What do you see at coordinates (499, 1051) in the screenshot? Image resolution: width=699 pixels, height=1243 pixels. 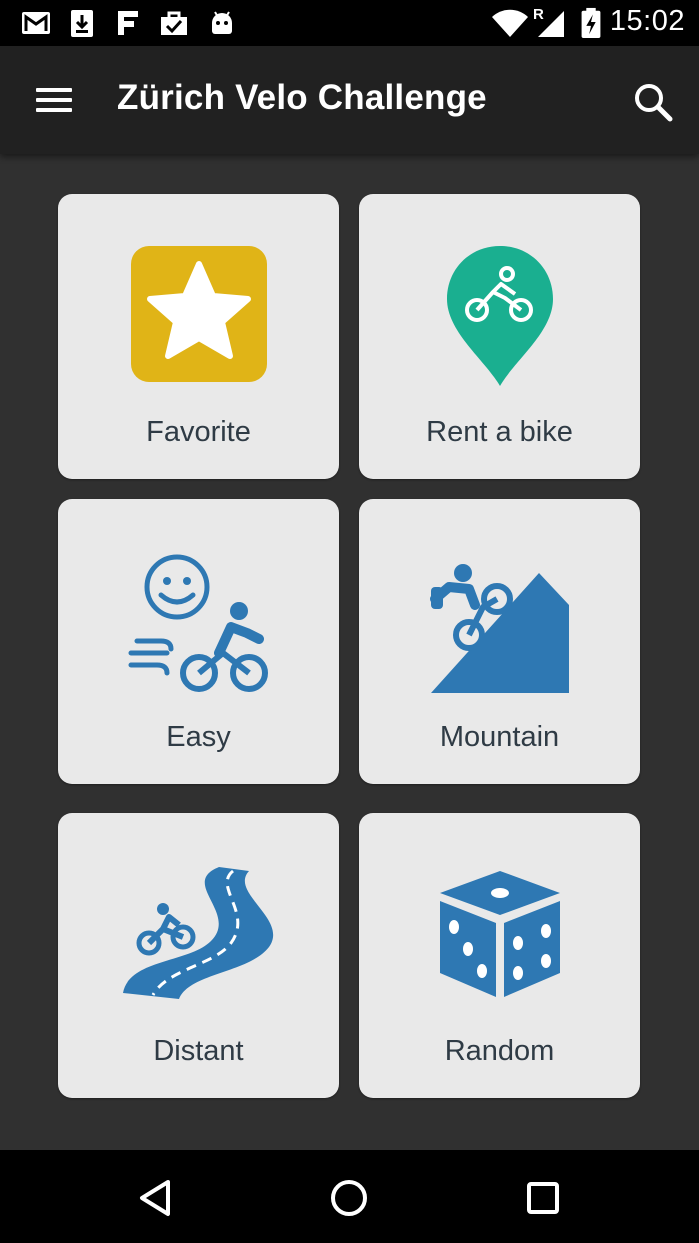 I see `tile-label: Random` at bounding box center [499, 1051].